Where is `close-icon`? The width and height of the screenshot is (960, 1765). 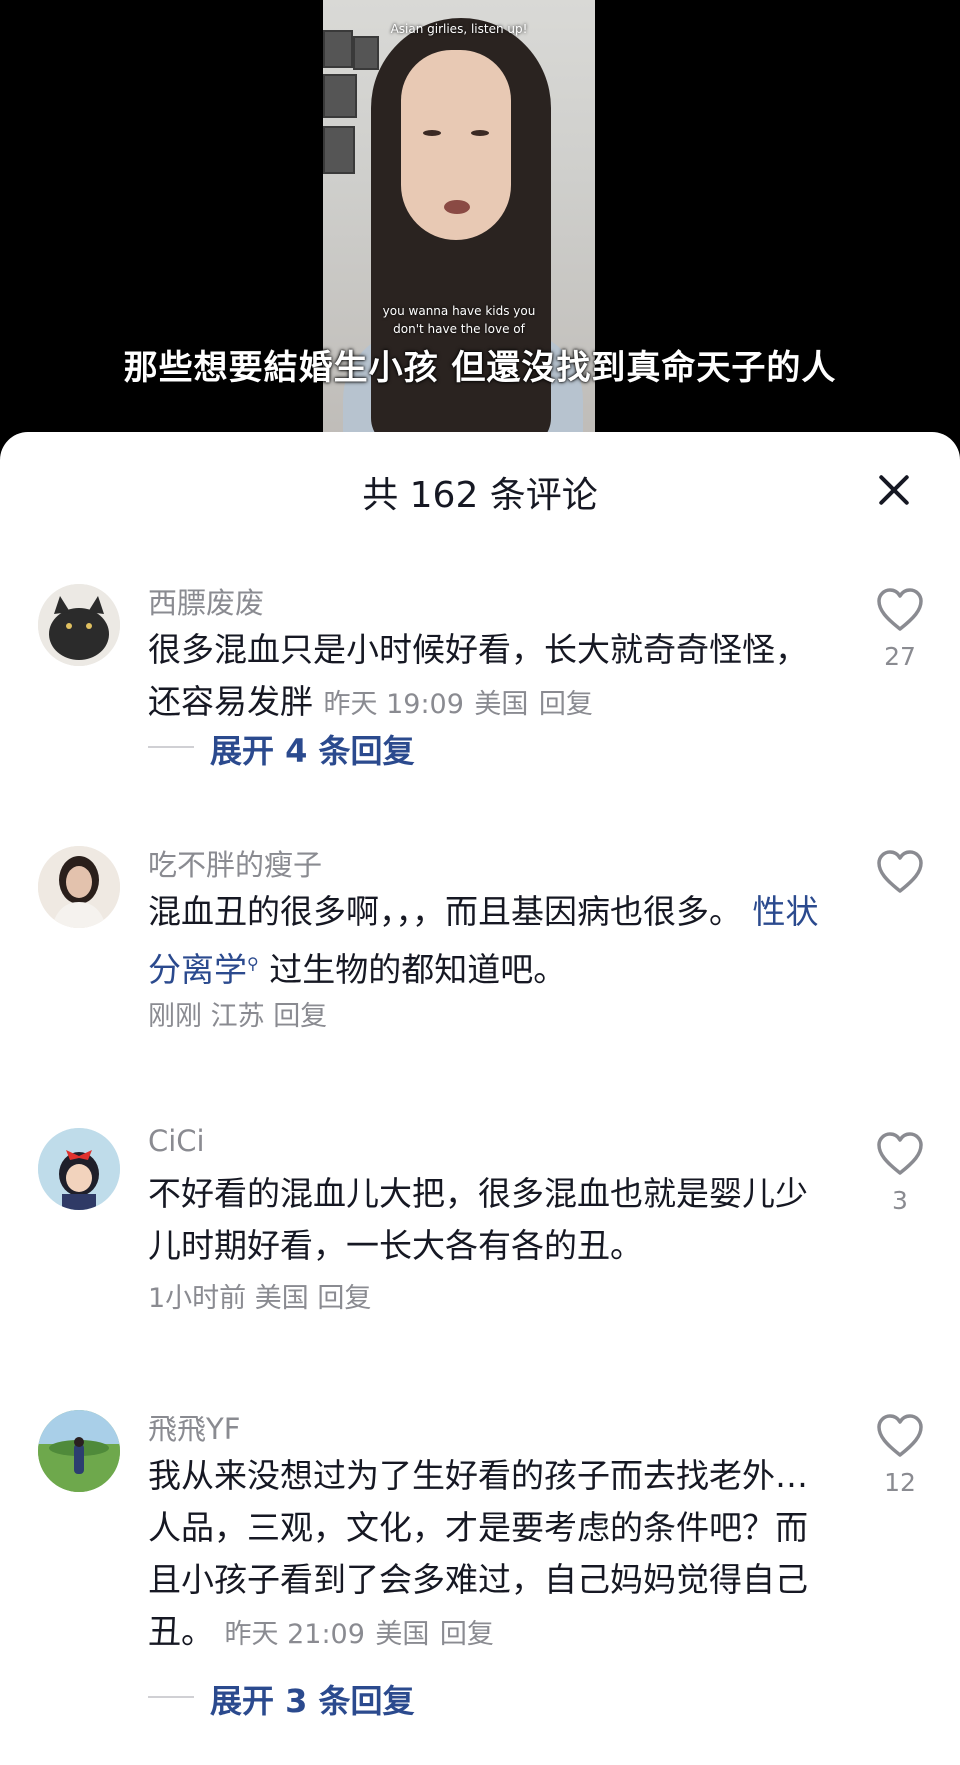 close-icon is located at coordinates (894, 490).